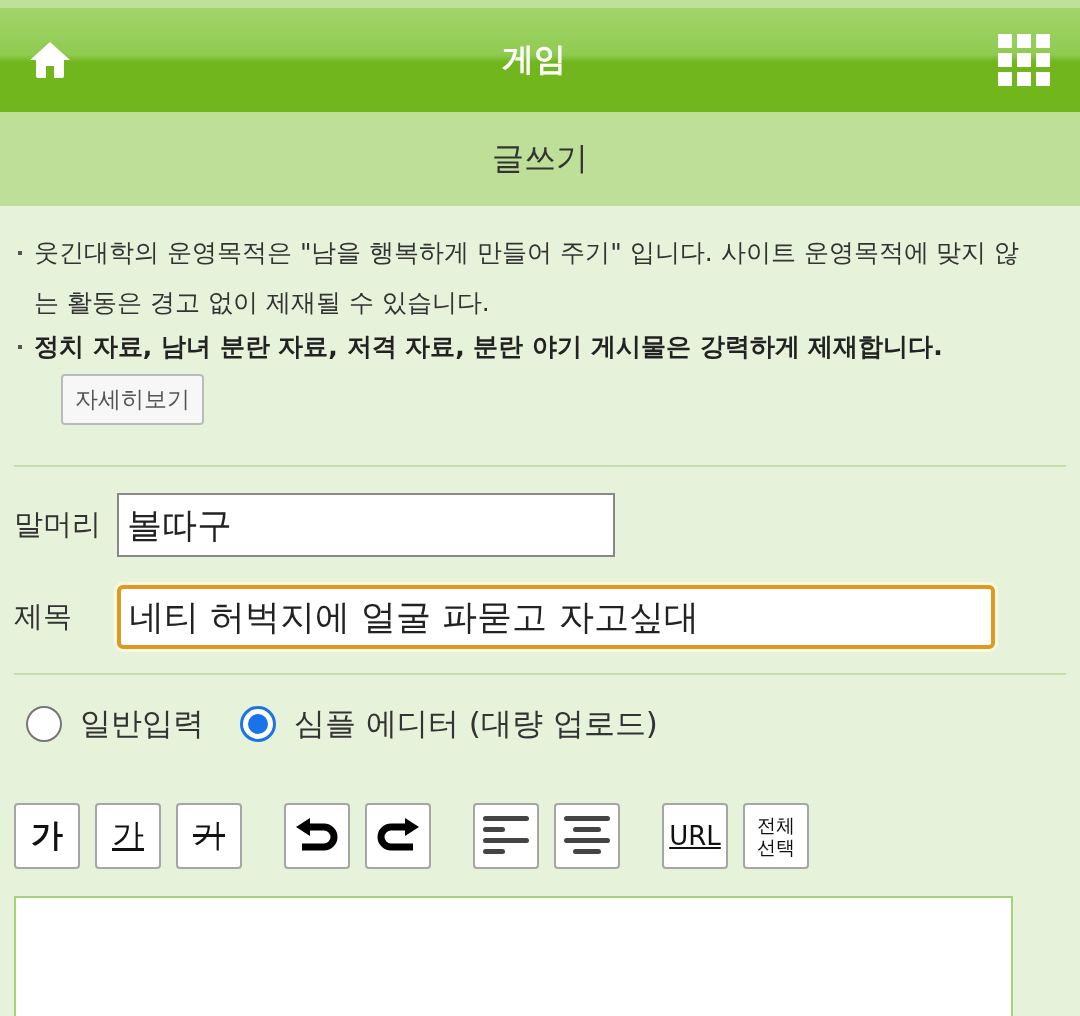 Image resolution: width=1080 pixels, height=1016 pixels. I want to click on undo-icon, so click(317, 836).